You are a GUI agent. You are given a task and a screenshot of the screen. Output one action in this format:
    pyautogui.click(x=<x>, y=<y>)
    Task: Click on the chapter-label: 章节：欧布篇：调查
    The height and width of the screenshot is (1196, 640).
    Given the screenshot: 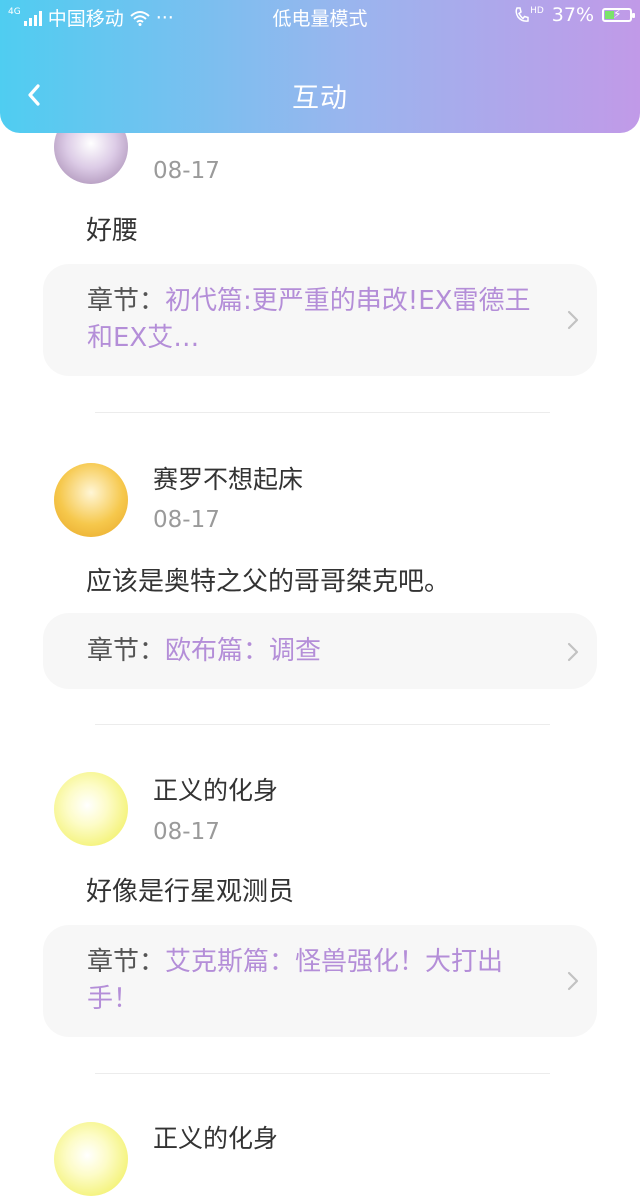 What is the action you would take?
    pyautogui.click(x=312, y=651)
    